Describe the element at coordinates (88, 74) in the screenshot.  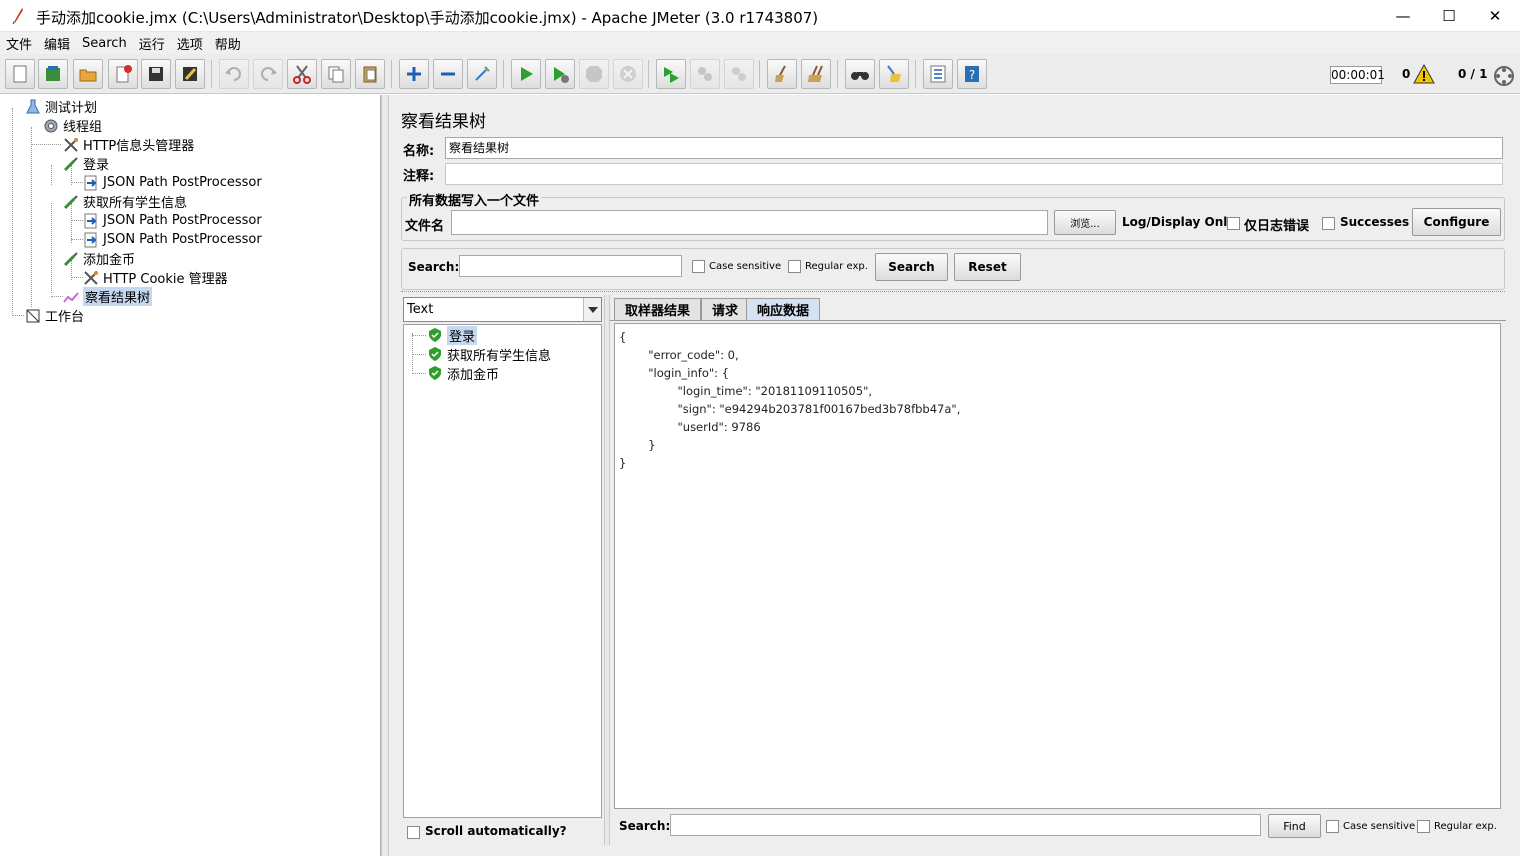
I see `open-button` at that location.